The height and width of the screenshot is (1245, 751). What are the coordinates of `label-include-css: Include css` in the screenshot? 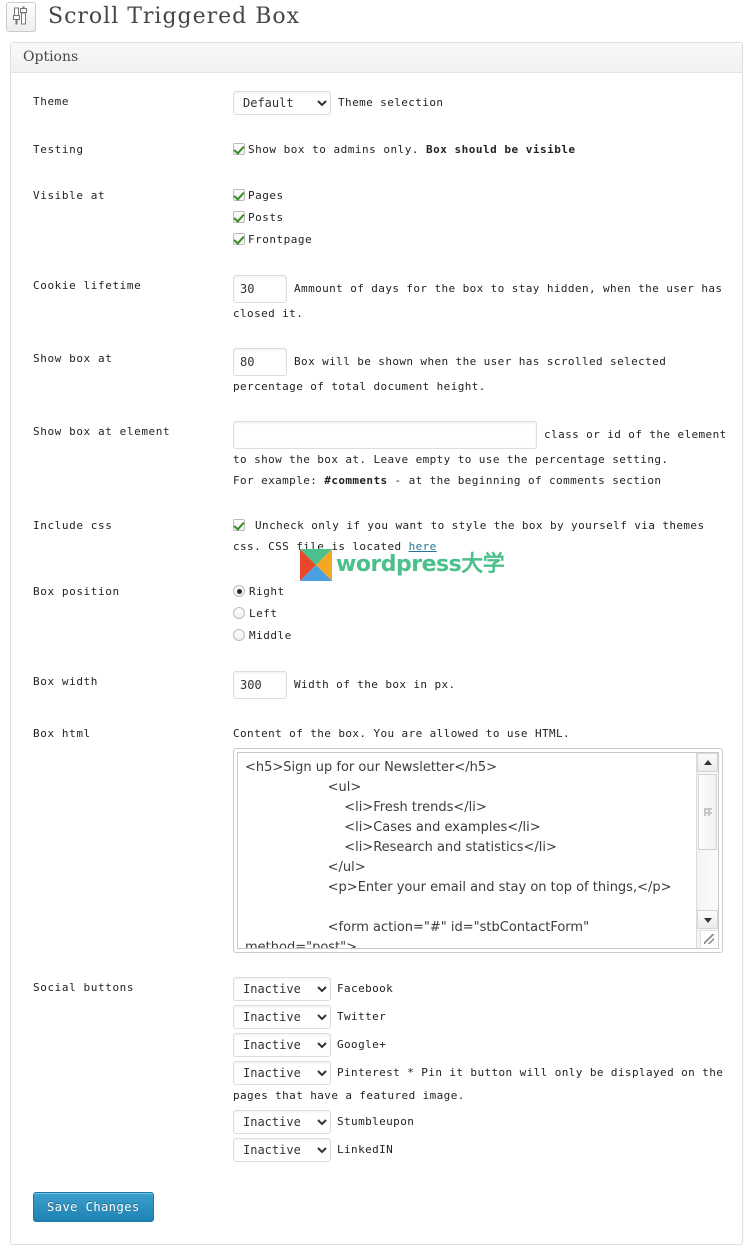 It's located at (73, 525).